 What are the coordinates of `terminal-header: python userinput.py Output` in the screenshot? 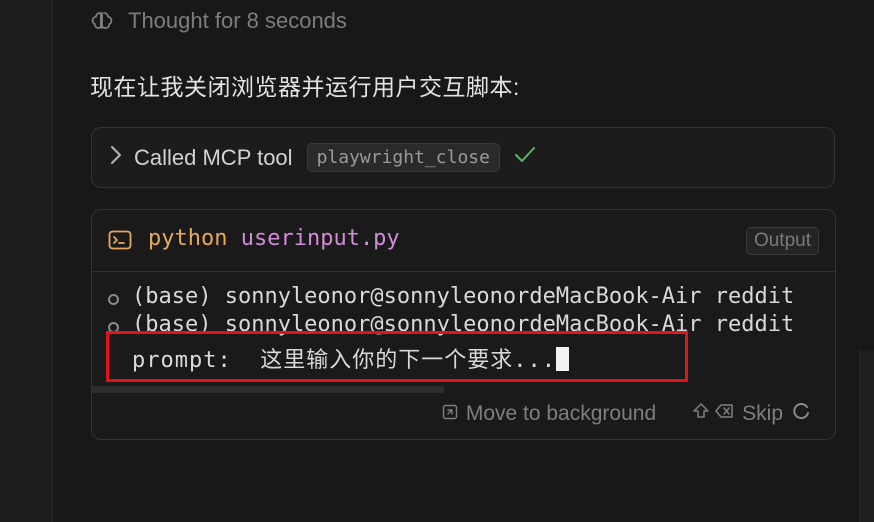 It's located at (463, 241).